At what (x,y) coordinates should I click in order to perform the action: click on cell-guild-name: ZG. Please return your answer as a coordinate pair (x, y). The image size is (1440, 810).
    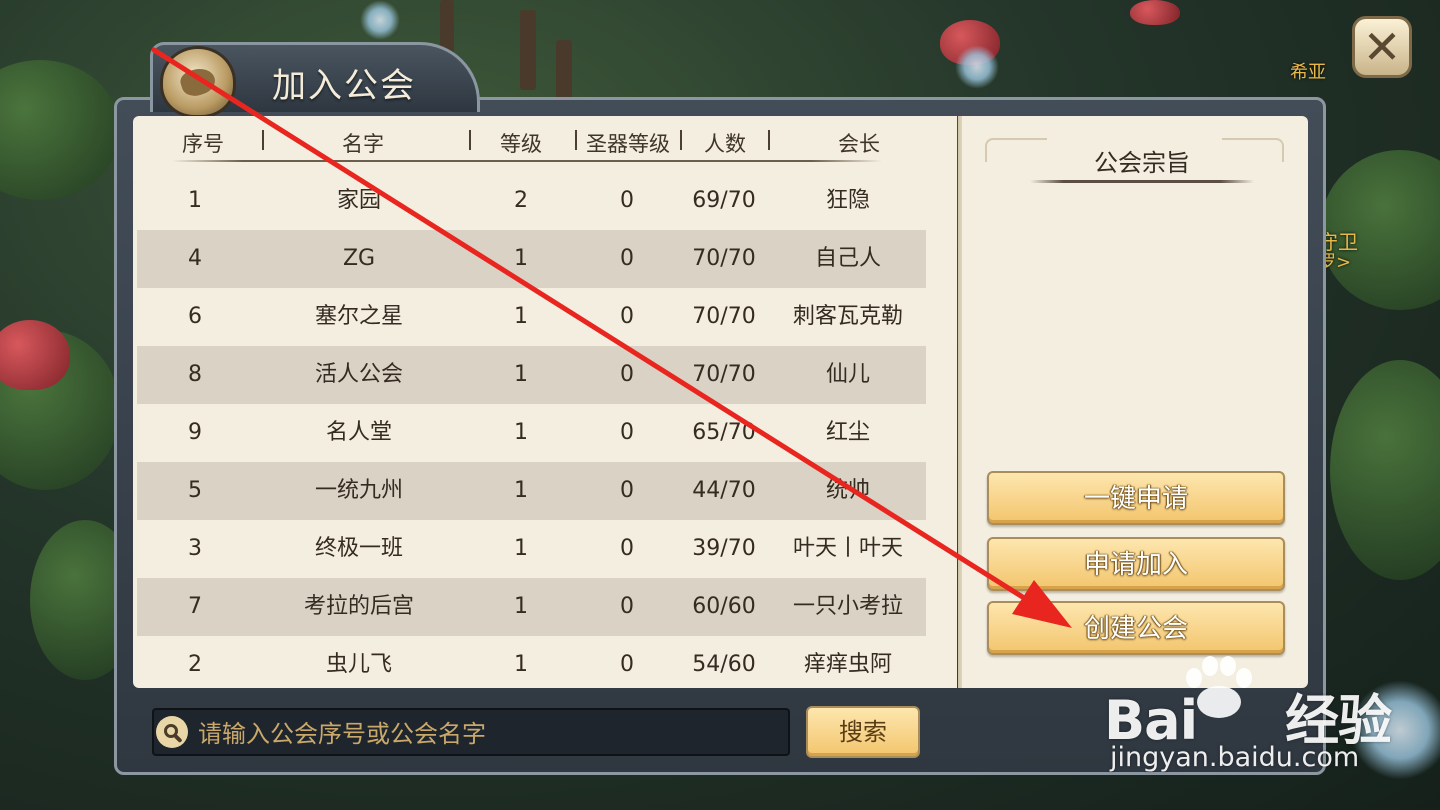
    Looking at the image, I should click on (359, 258).